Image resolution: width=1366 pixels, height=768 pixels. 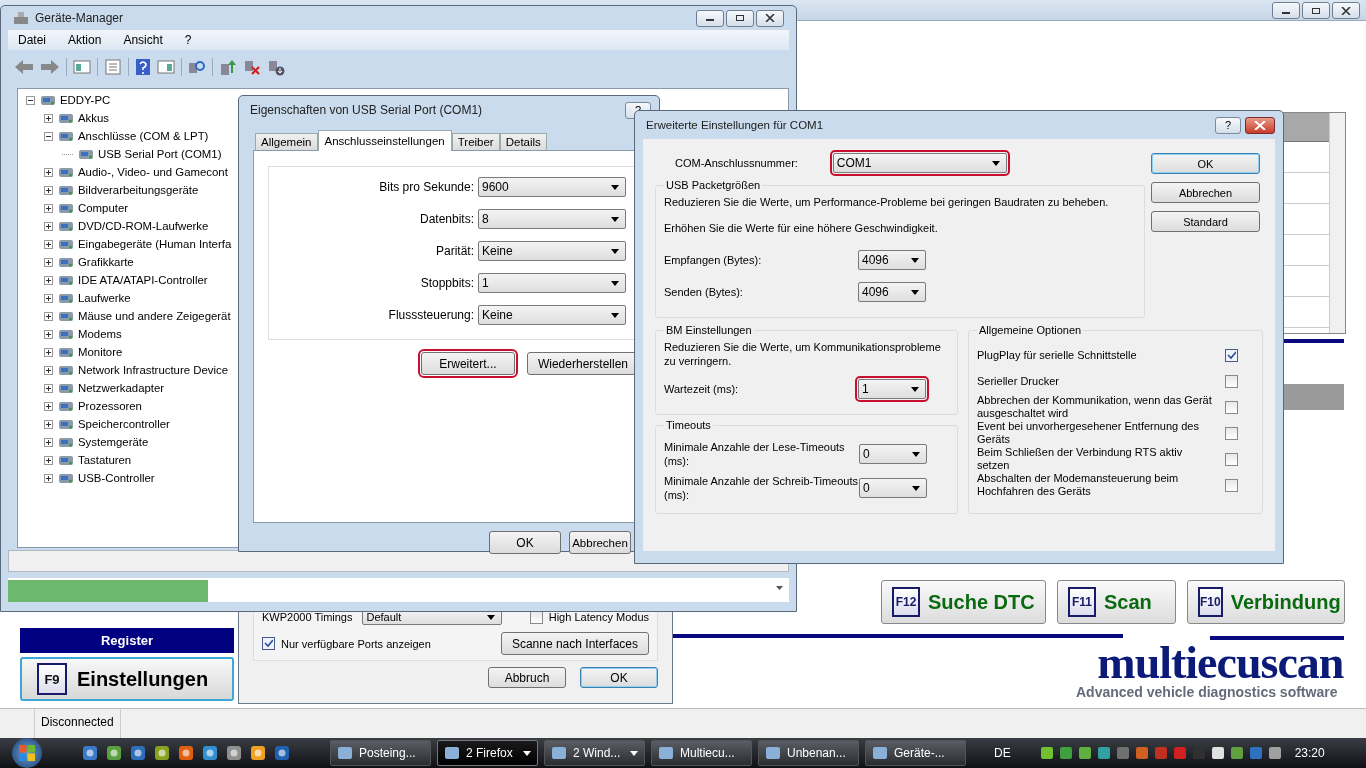 I want to click on collapse-icon, so click(x=30, y=100).